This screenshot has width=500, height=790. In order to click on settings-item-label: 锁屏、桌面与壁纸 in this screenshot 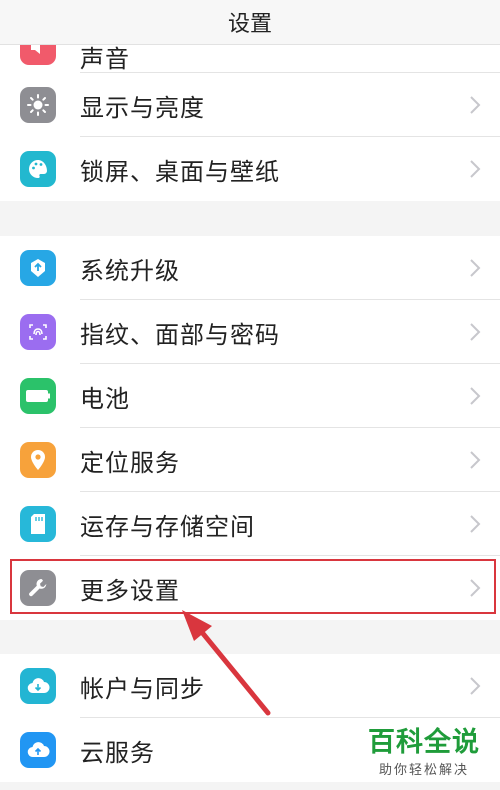, I will do `click(180, 171)`.